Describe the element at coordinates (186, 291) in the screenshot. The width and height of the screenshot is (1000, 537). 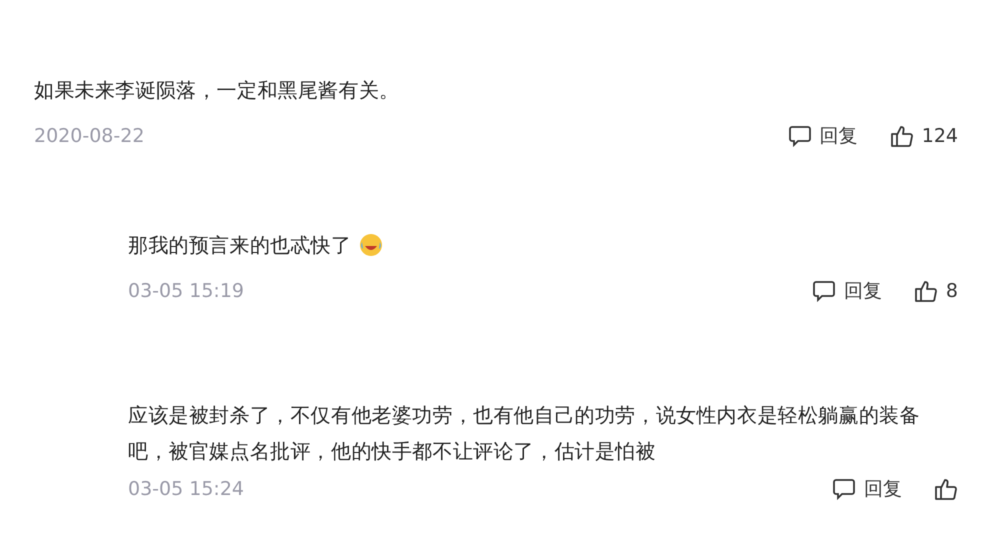
I see `comment-time: 03-05 15:19` at that location.